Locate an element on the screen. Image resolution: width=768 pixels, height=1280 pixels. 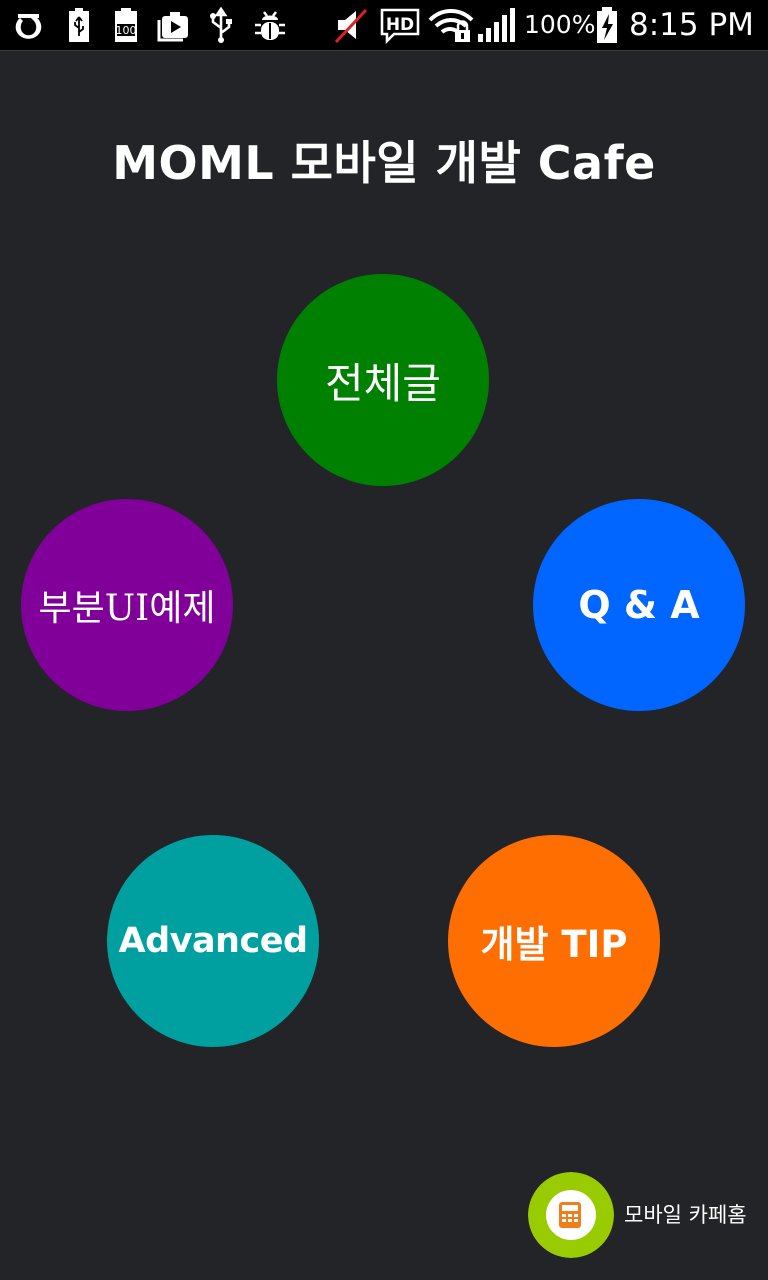
carrier-logo-icon is located at coordinates (28, 26).